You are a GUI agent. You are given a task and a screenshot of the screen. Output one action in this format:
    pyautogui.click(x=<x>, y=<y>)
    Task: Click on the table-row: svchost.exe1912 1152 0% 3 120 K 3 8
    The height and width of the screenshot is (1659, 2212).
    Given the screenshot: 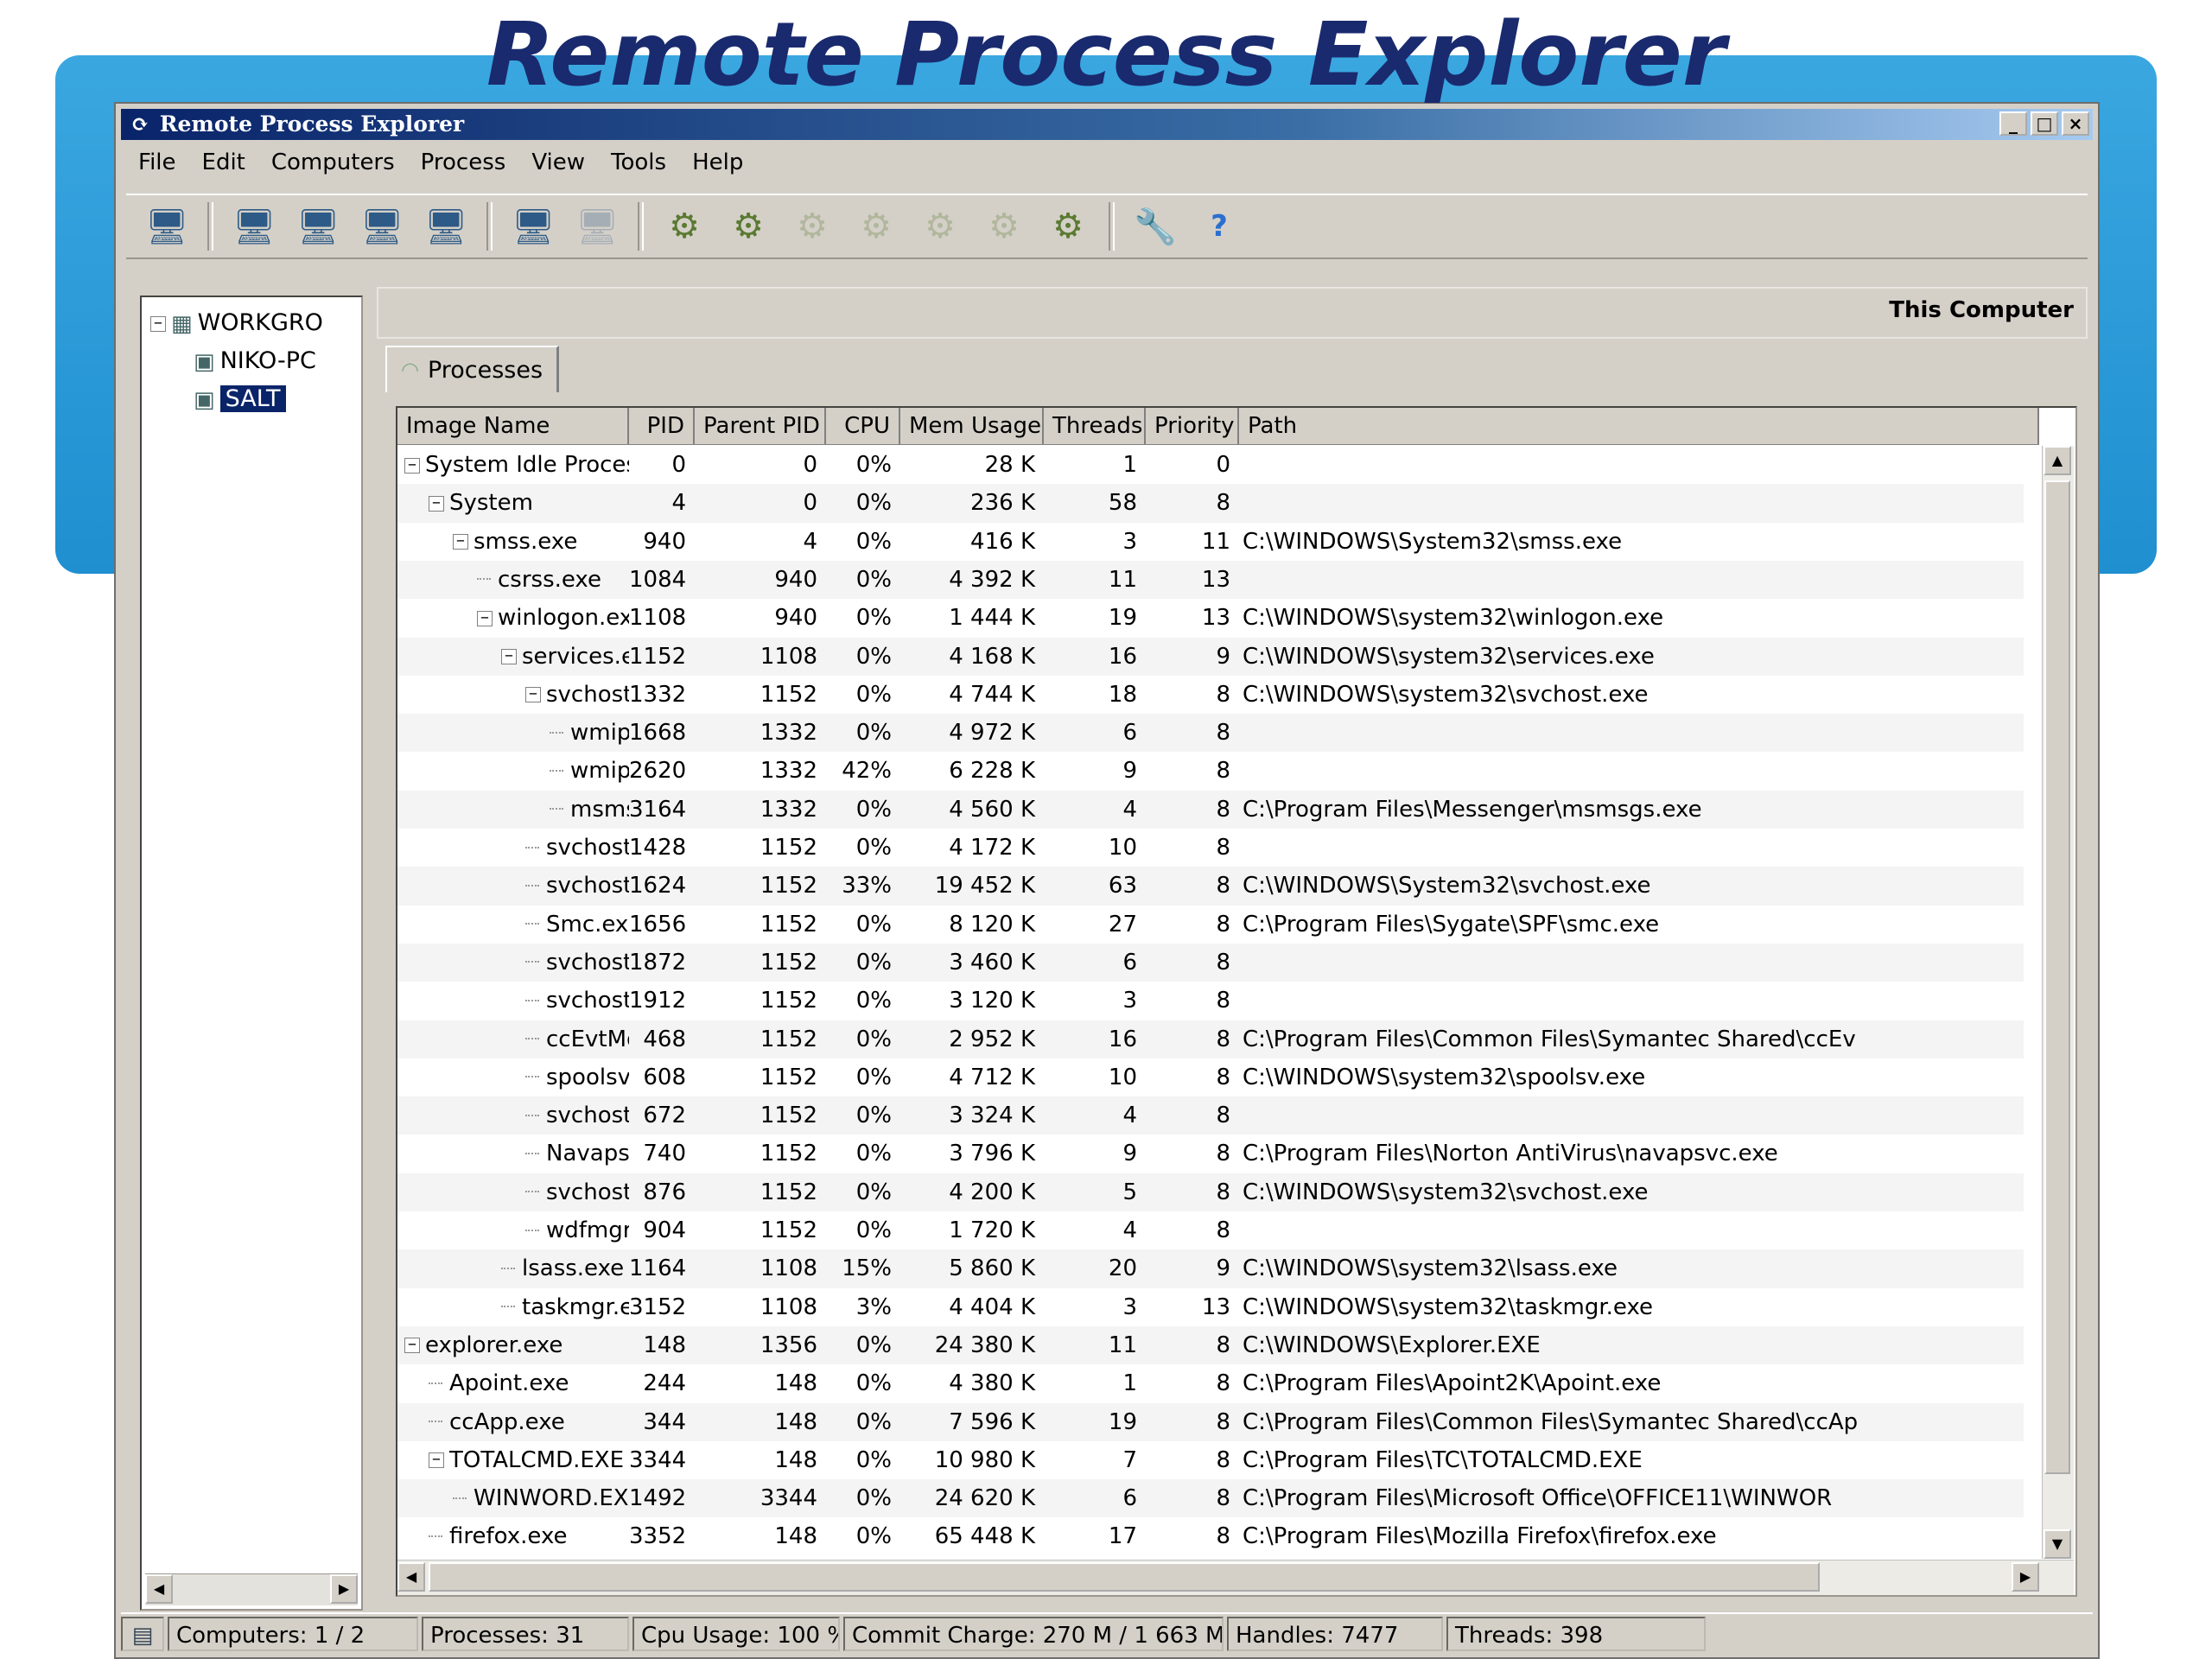 What is the action you would take?
    pyautogui.click(x=1210, y=1001)
    